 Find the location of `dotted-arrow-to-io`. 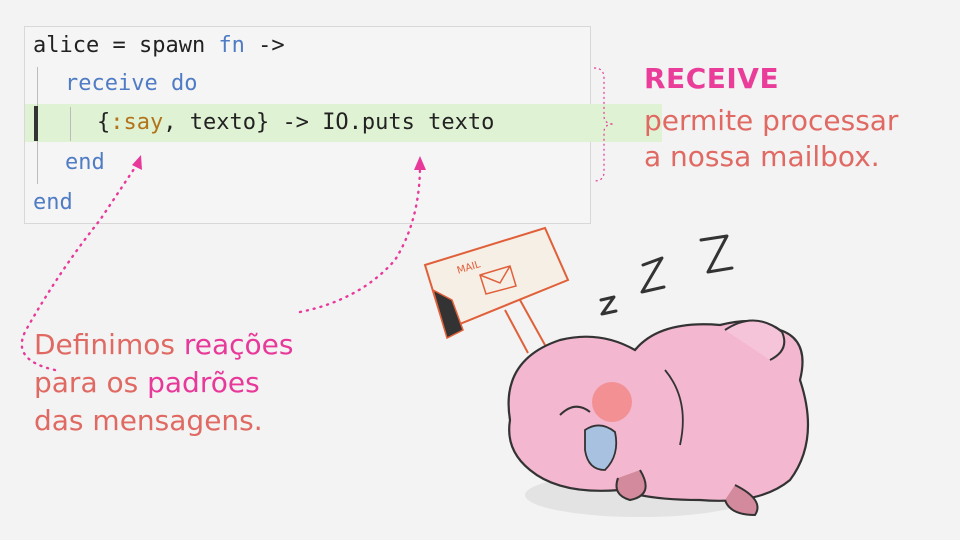

dotted-arrow-to-io is located at coordinates (360, 238).